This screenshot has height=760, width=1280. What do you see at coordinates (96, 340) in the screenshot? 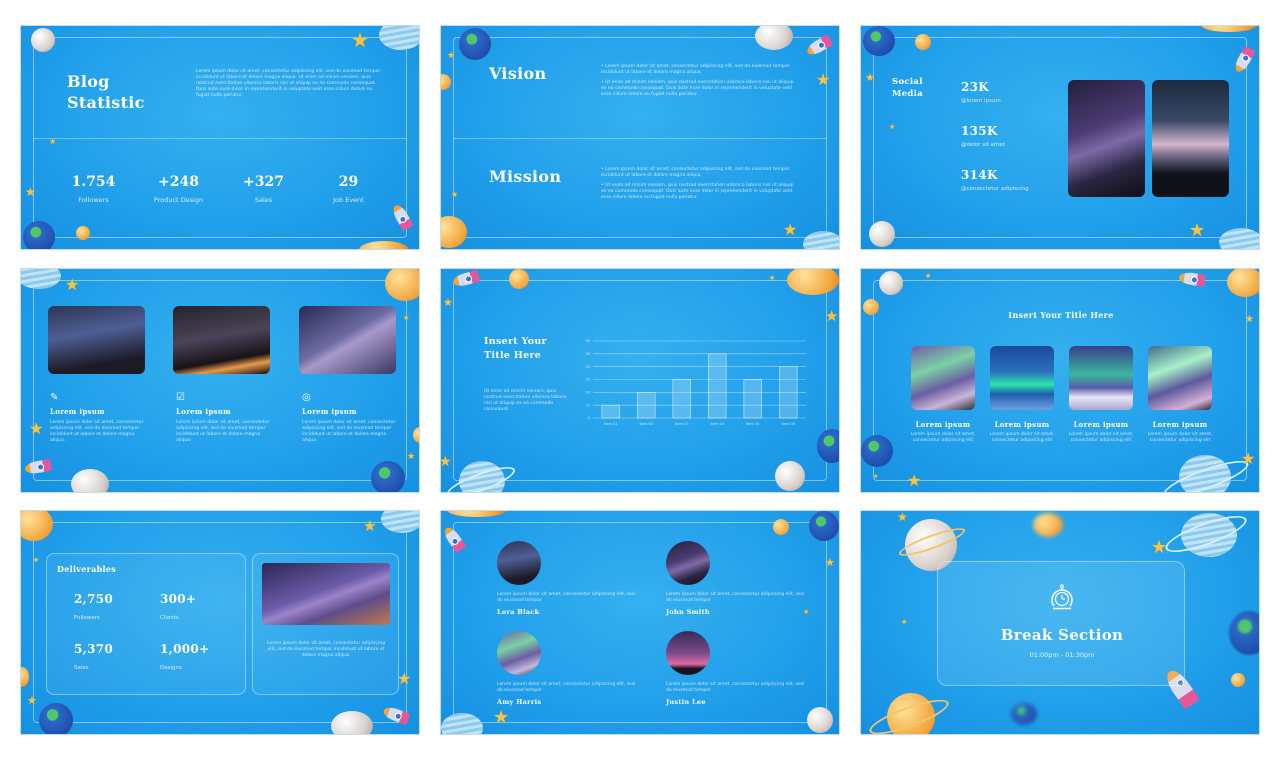
I see `photo-stargazers` at bounding box center [96, 340].